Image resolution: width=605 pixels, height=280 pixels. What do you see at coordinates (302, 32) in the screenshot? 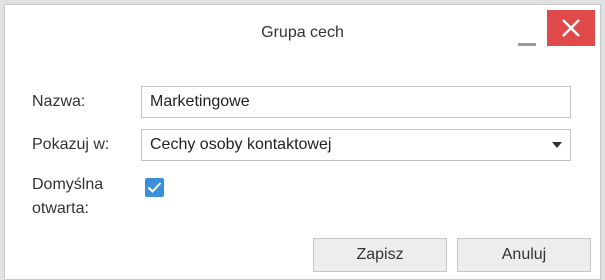
I see `dialog-title: Grupa cech` at bounding box center [302, 32].